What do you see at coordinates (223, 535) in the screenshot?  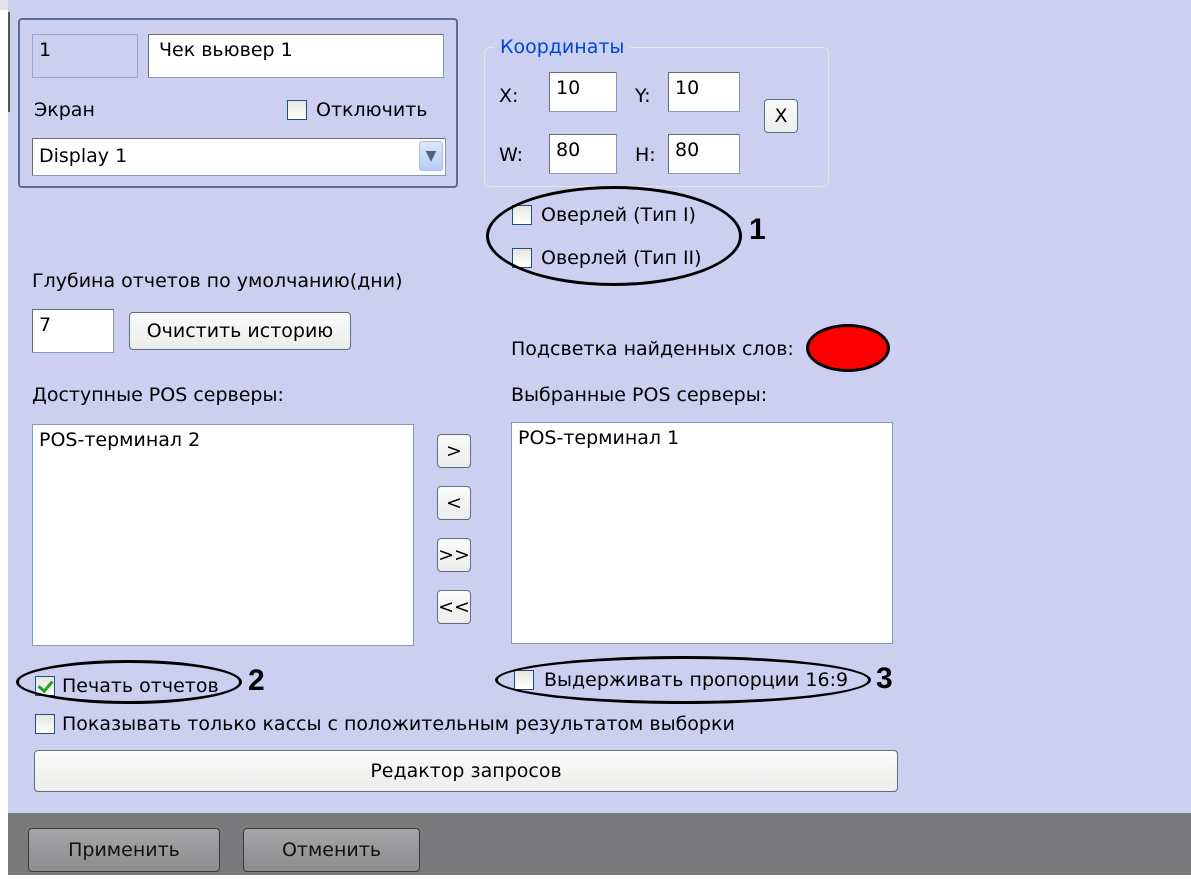 I see `available-servers-list: POS-терминал 2` at bounding box center [223, 535].